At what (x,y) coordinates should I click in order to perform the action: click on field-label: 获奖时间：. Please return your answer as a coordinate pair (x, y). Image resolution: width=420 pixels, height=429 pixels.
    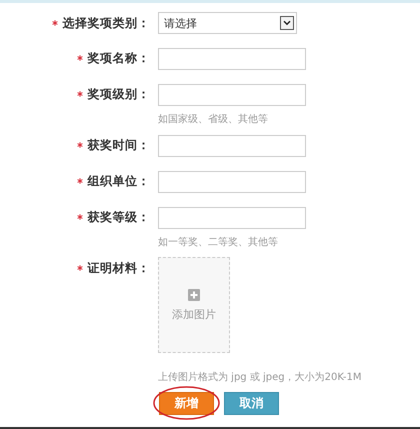
    Looking at the image, I should click on (119, 145).